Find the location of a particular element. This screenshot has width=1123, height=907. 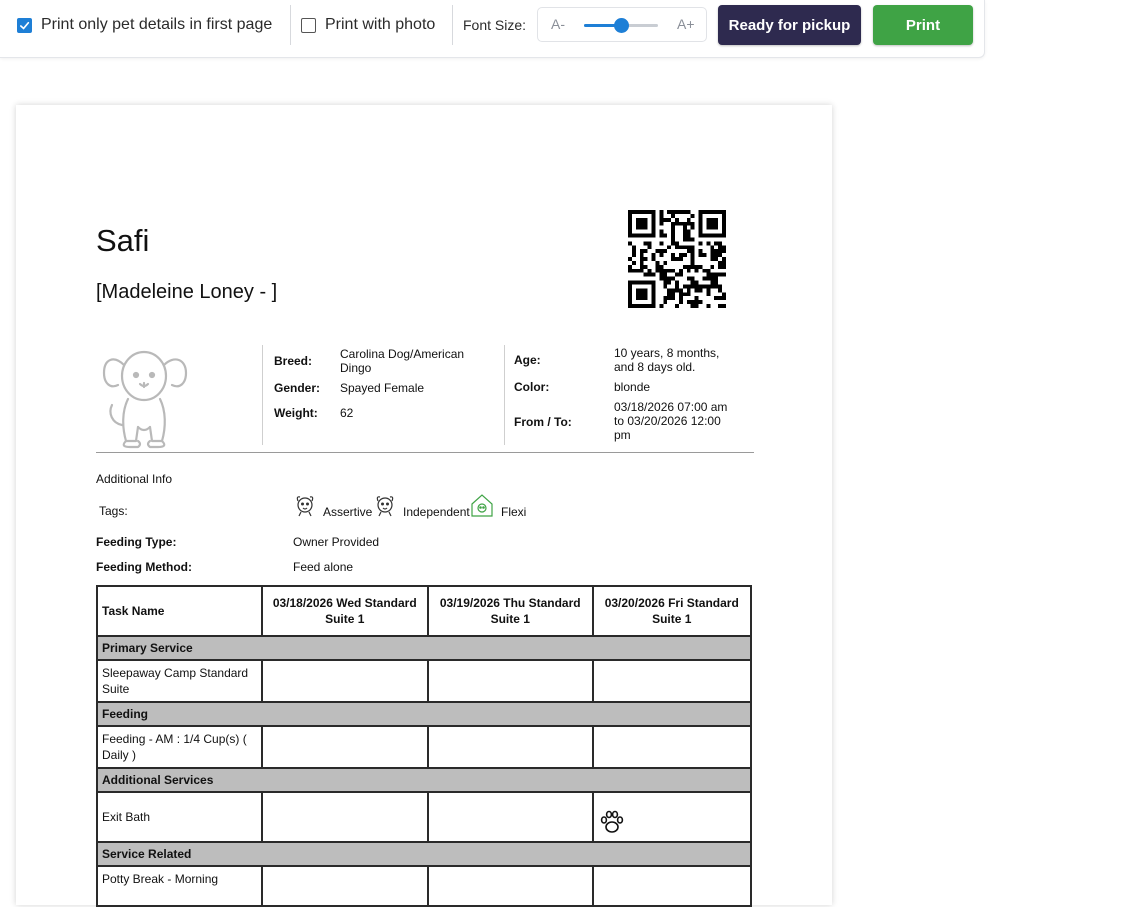

print-photo-checkbox is located at coordinates (308, 25).